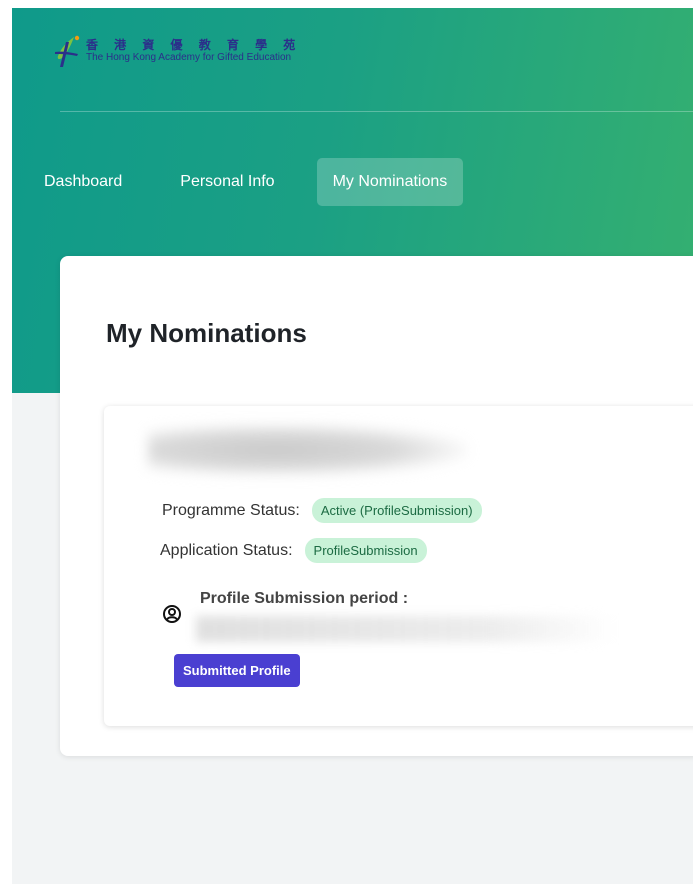  Describe the element at coordinates (304, 598) in the screenshot. I see `submission-period-label: Profile Submission period :` at that location.